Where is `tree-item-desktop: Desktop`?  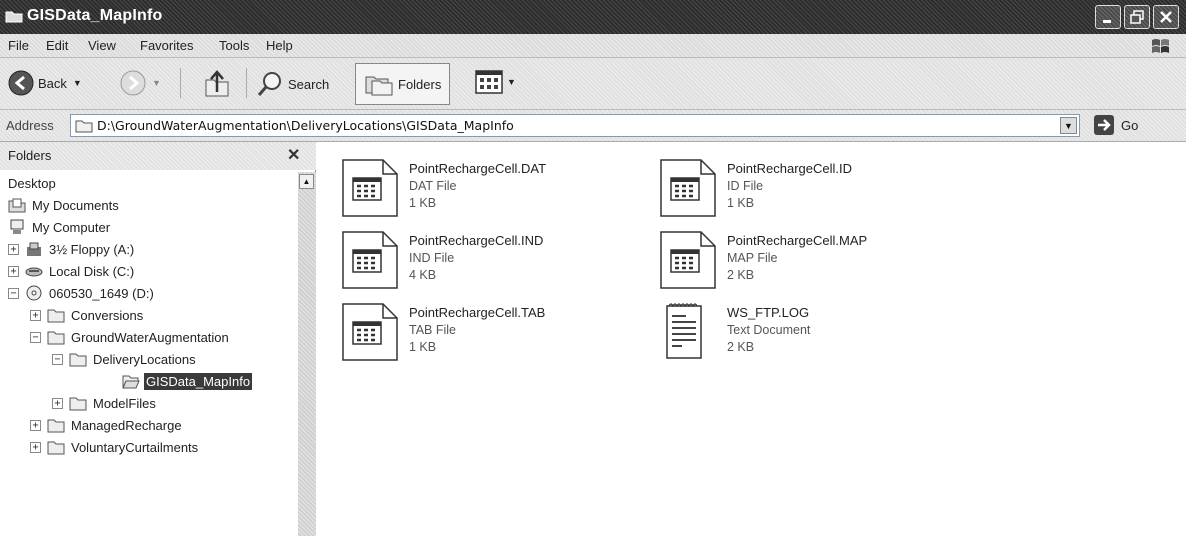
tree-item-desktop: Desktop is located at coordinates (33, 183).